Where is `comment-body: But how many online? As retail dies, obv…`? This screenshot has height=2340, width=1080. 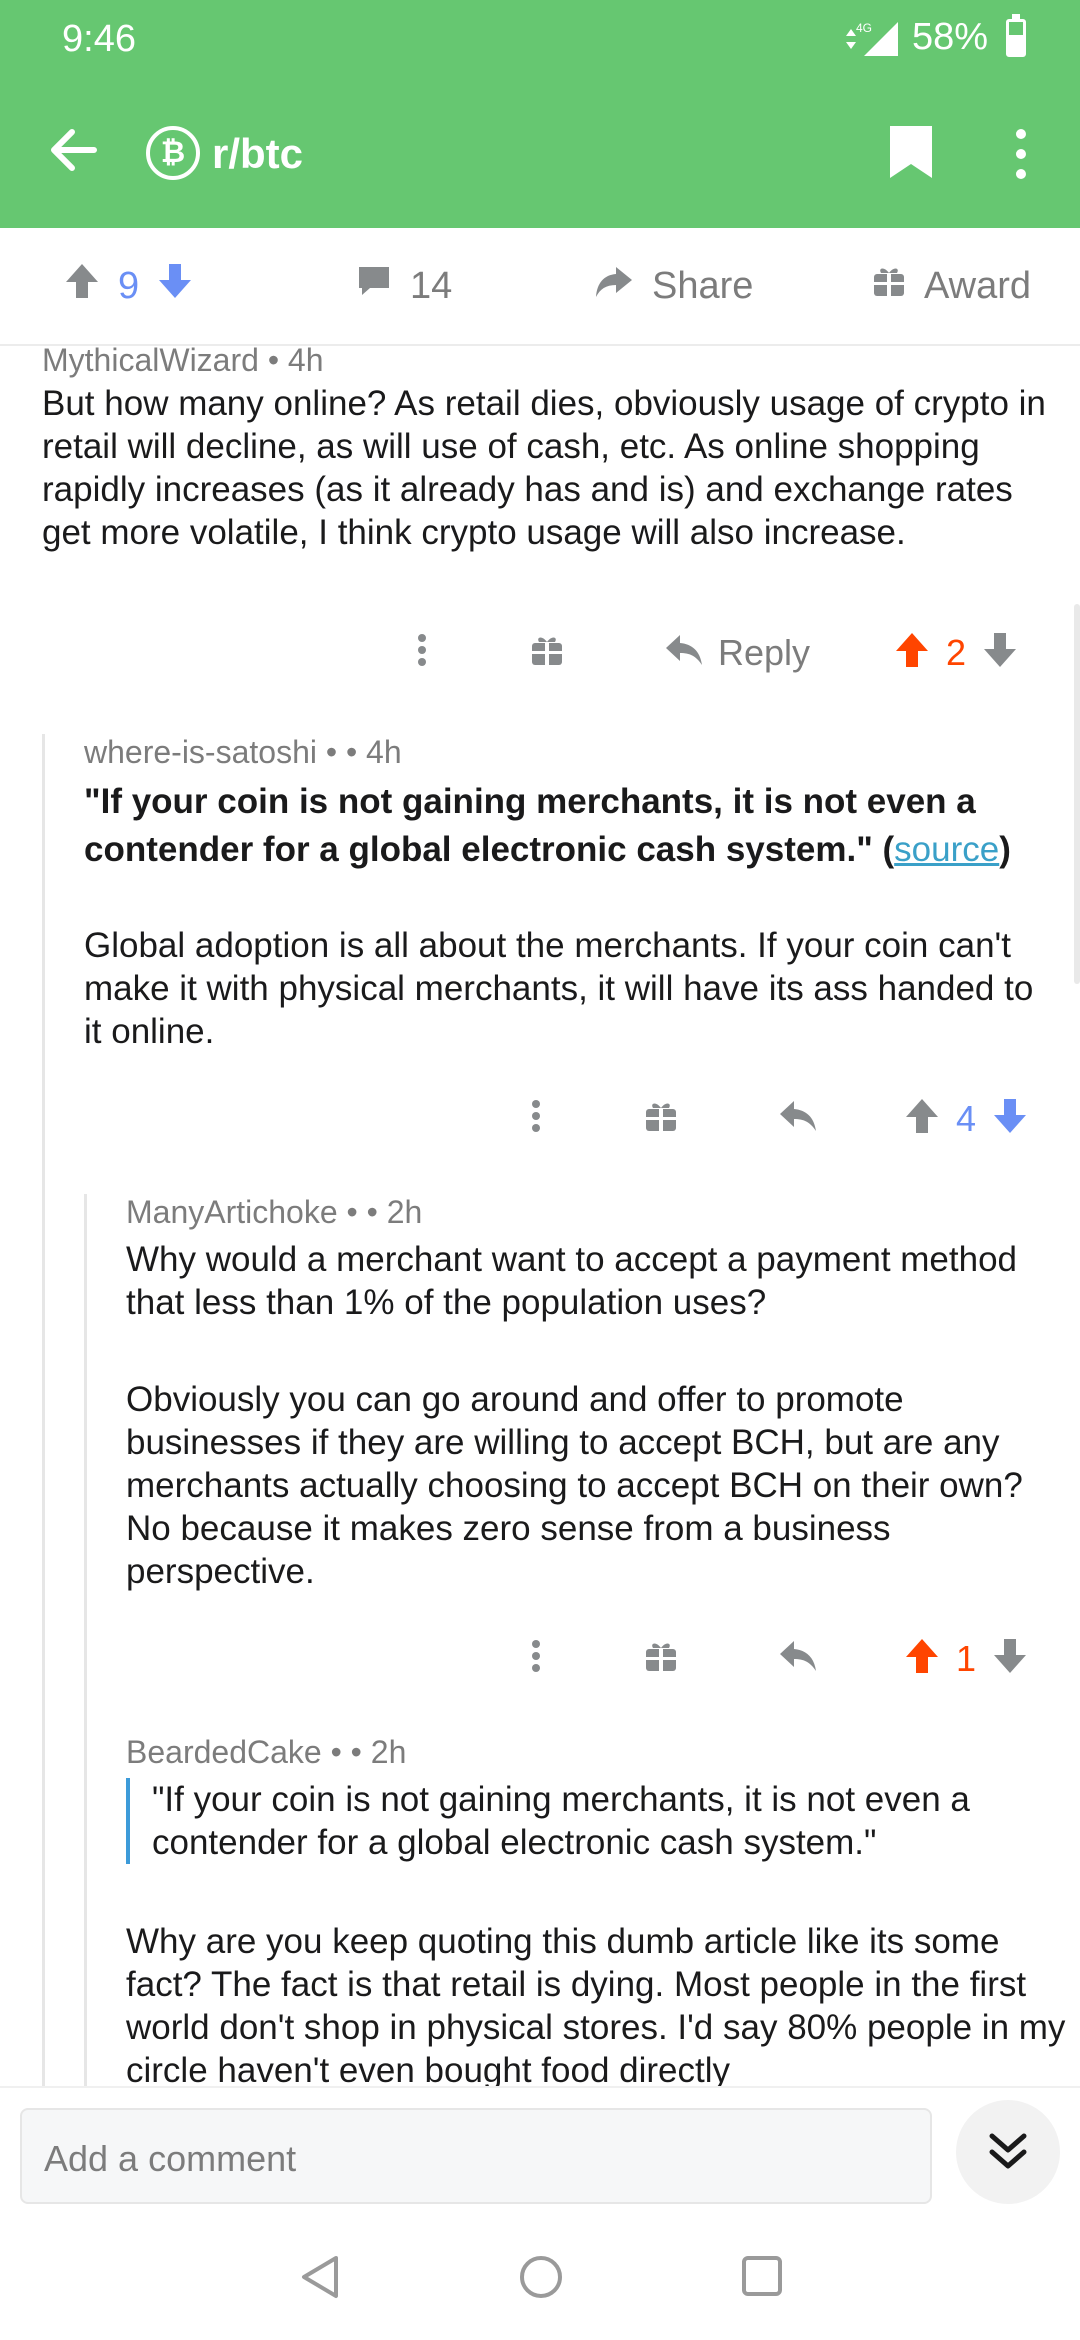 comment-body: But how many online? As retail dies, obv… is located at coordinates (544, 468).